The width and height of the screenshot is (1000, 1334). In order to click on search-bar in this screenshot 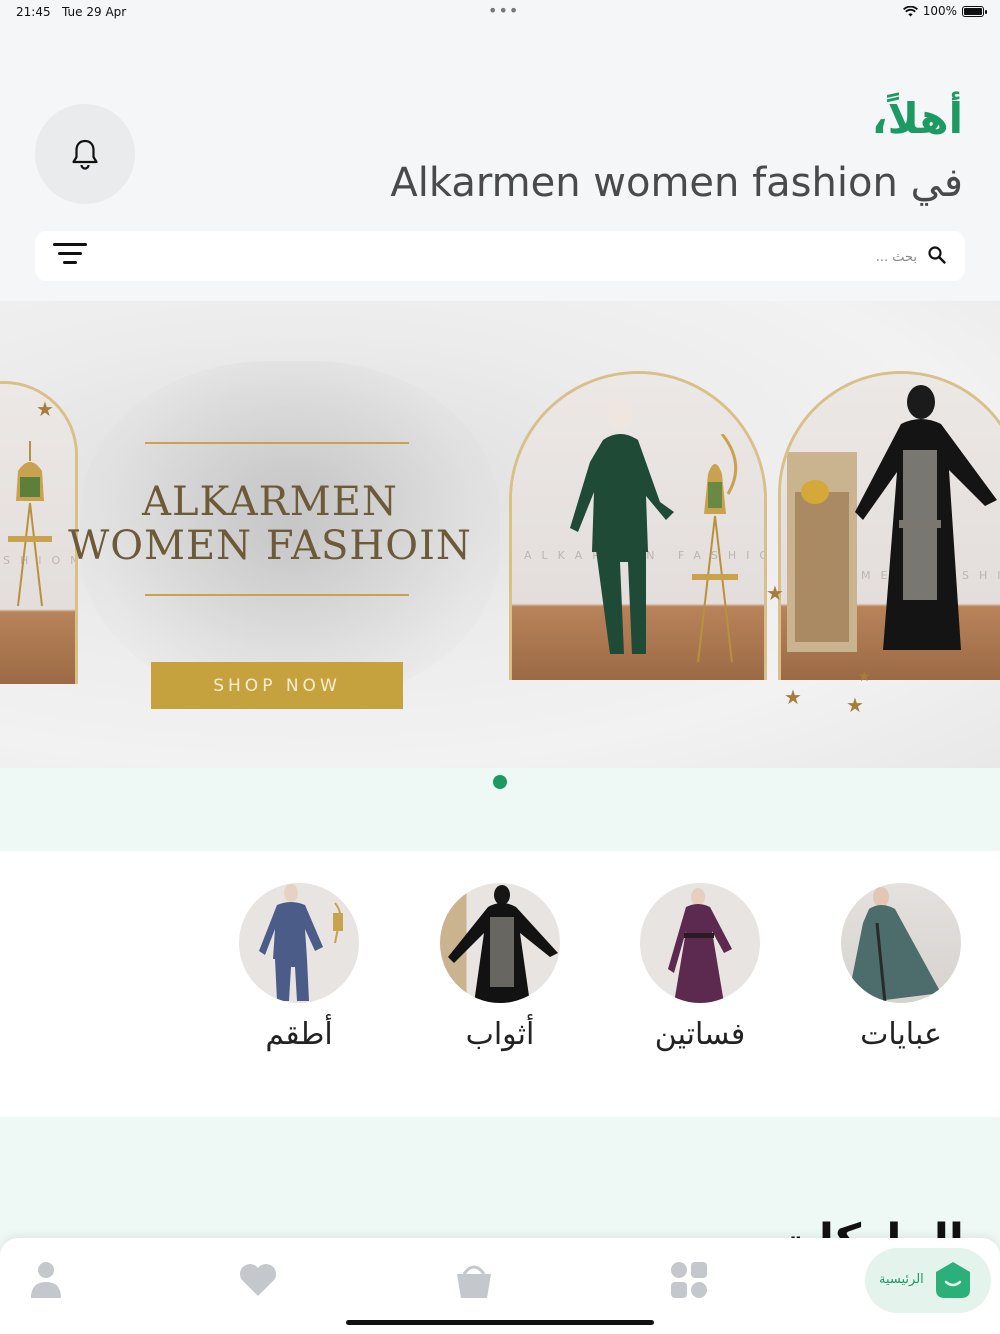, I will do `click(500, 256)`.